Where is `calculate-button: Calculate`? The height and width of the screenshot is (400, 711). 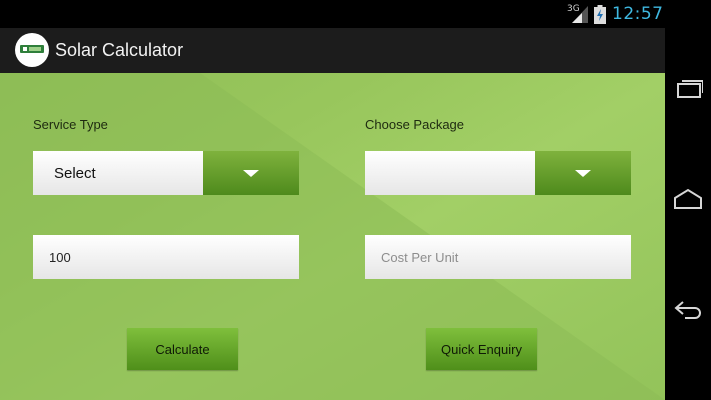
calculate-button: Calculate is located at coordinates (182, 349).